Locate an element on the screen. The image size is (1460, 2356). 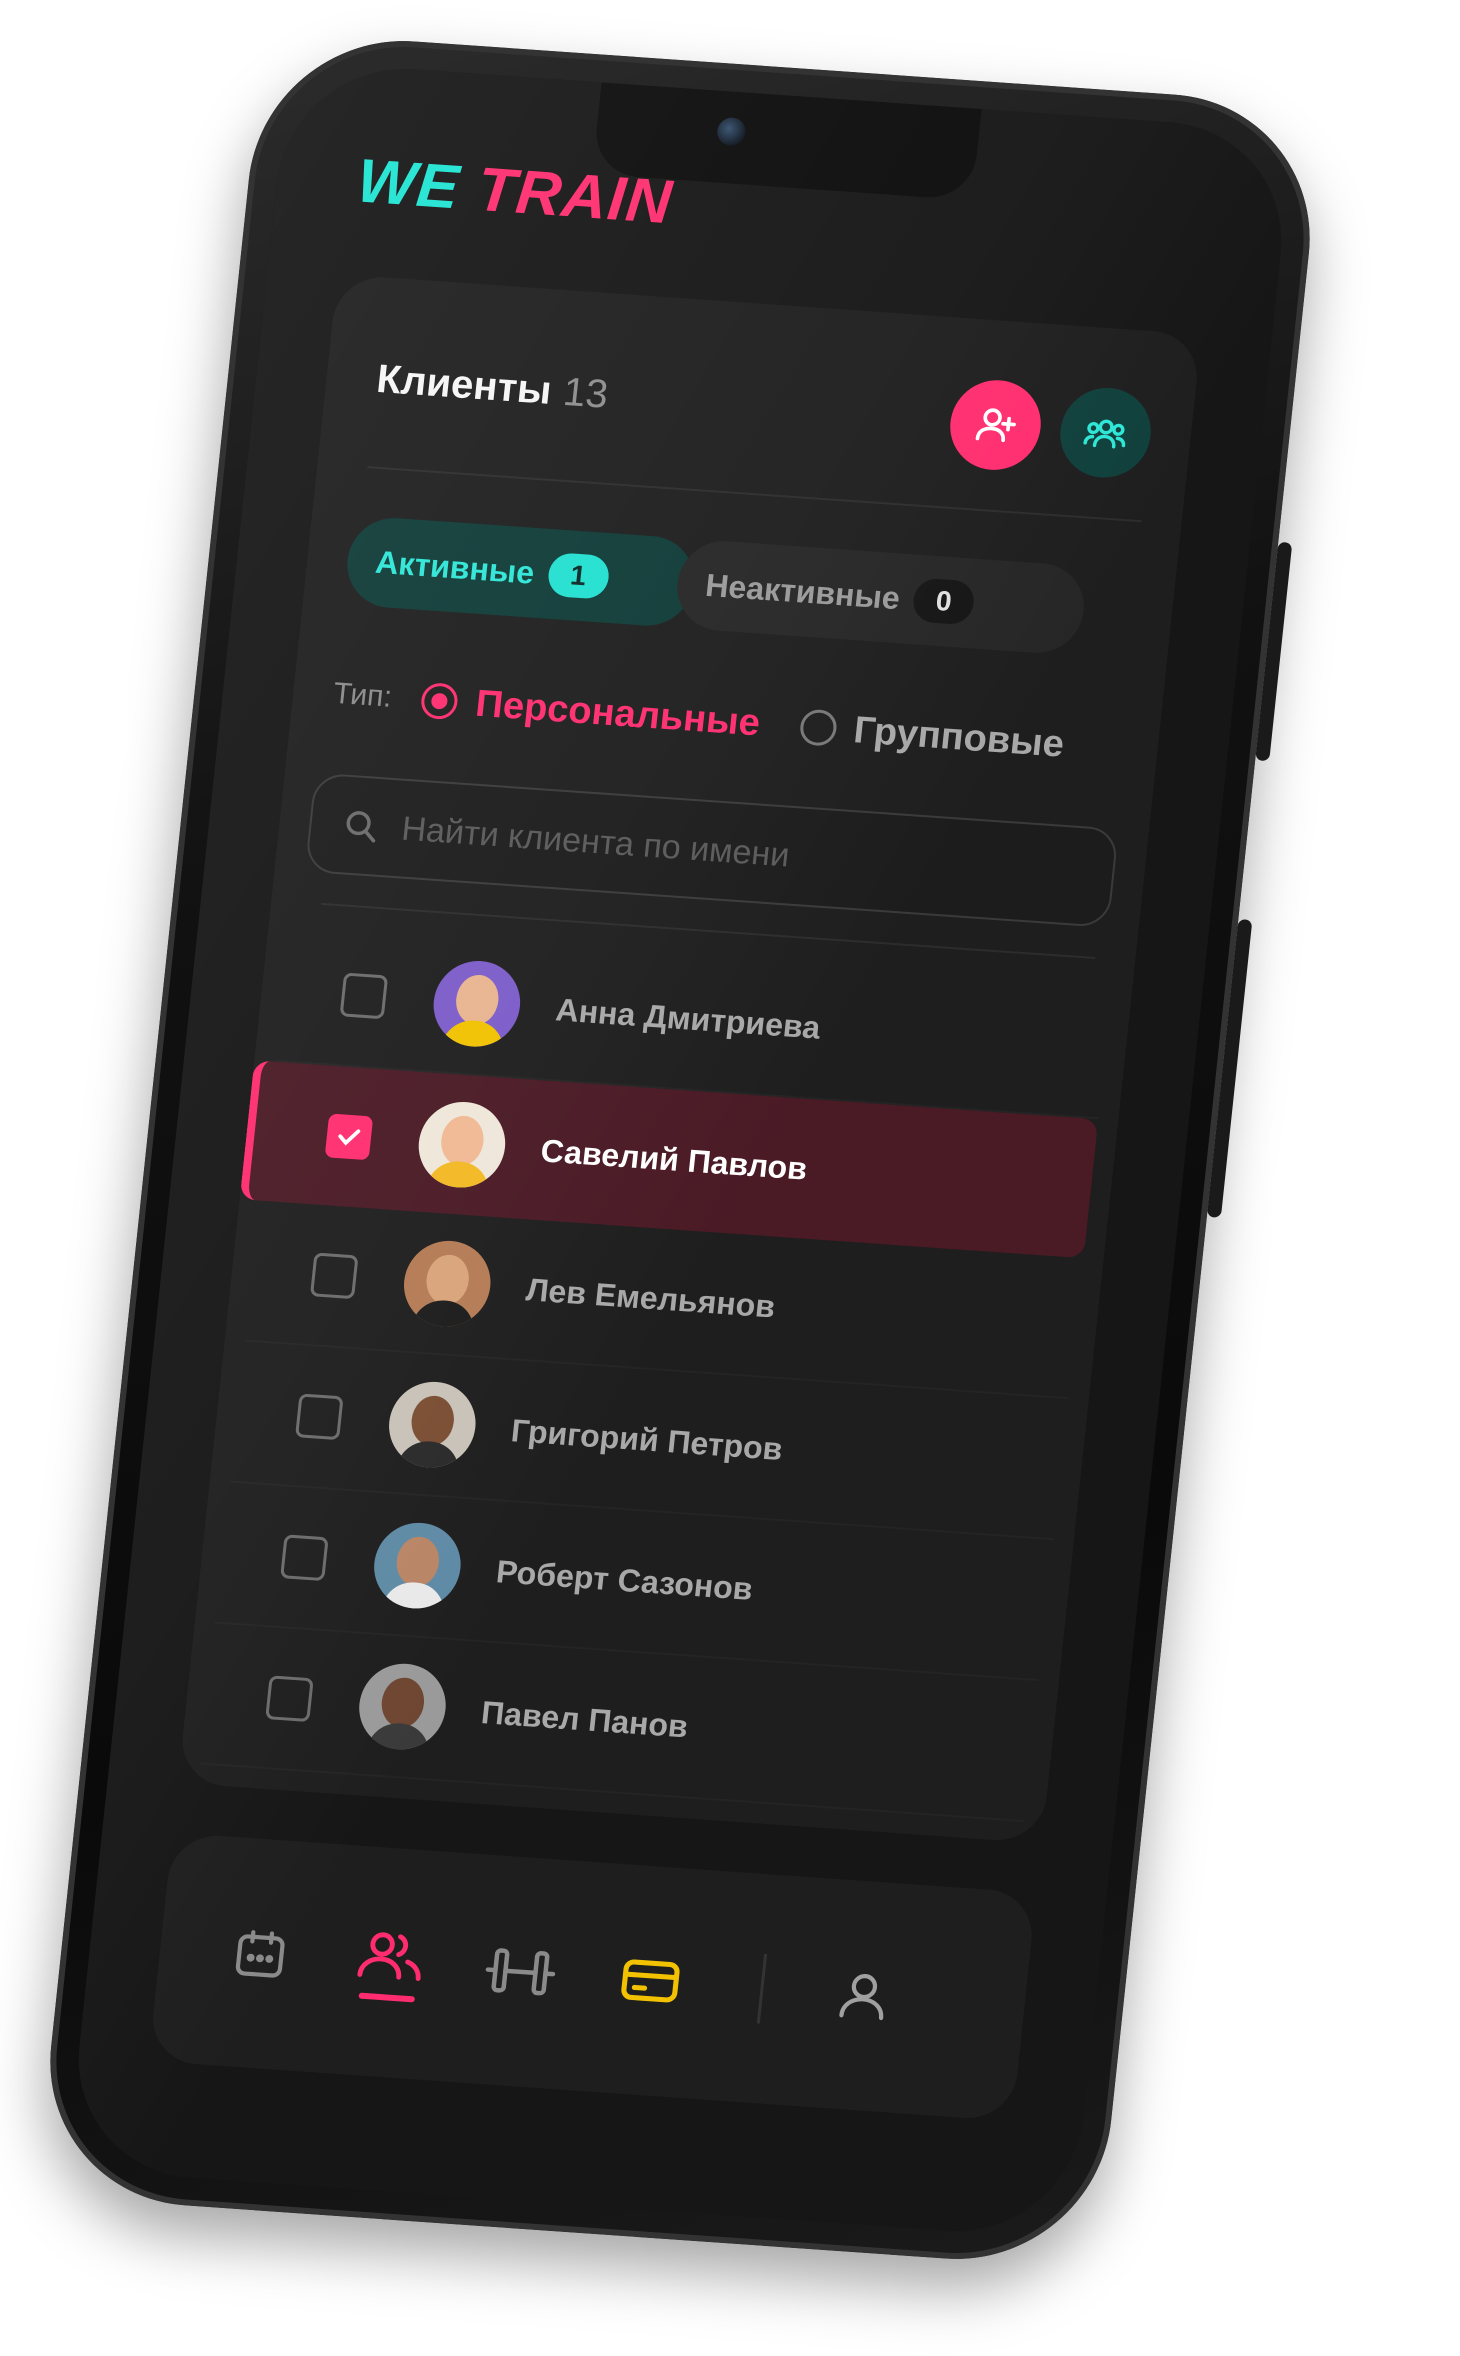
profile-icon is located at coordinates (861, 1997).